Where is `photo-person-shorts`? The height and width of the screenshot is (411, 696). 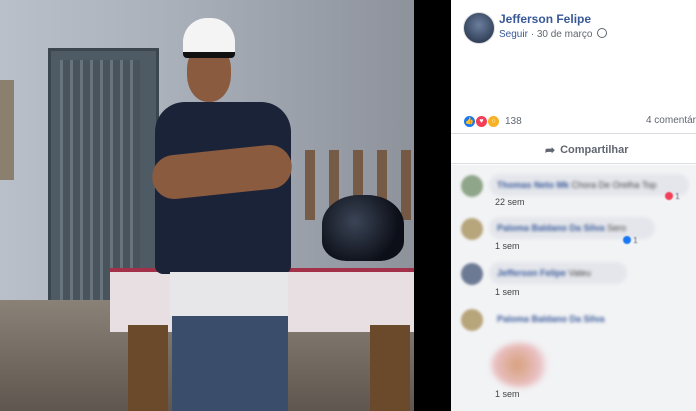
photo-person-shorts is located at coordinates (229, 294).